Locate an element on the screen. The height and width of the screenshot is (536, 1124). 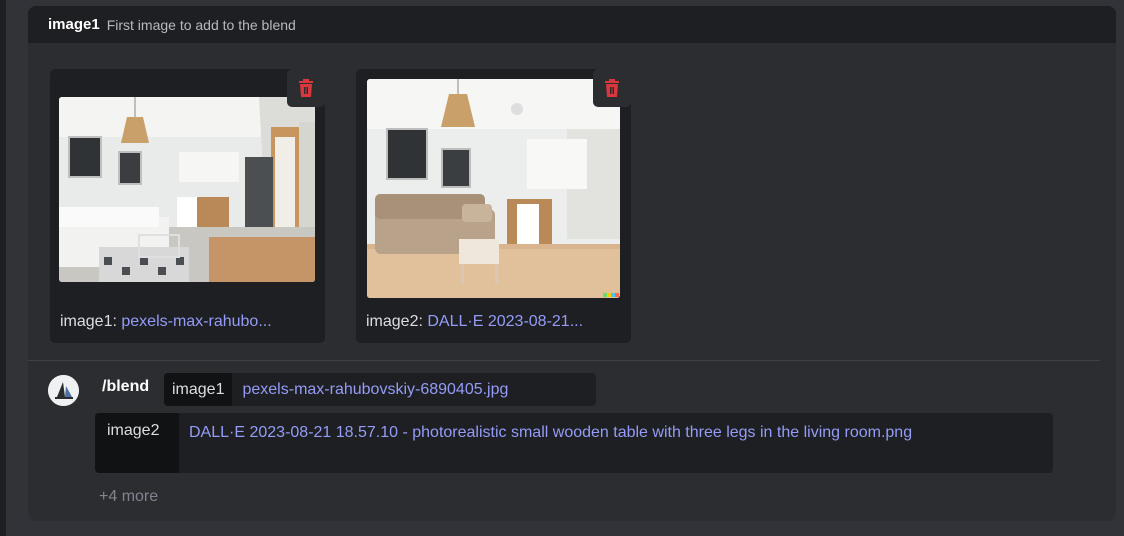
attachment-label: image1: is located at coordinates (88, 321).